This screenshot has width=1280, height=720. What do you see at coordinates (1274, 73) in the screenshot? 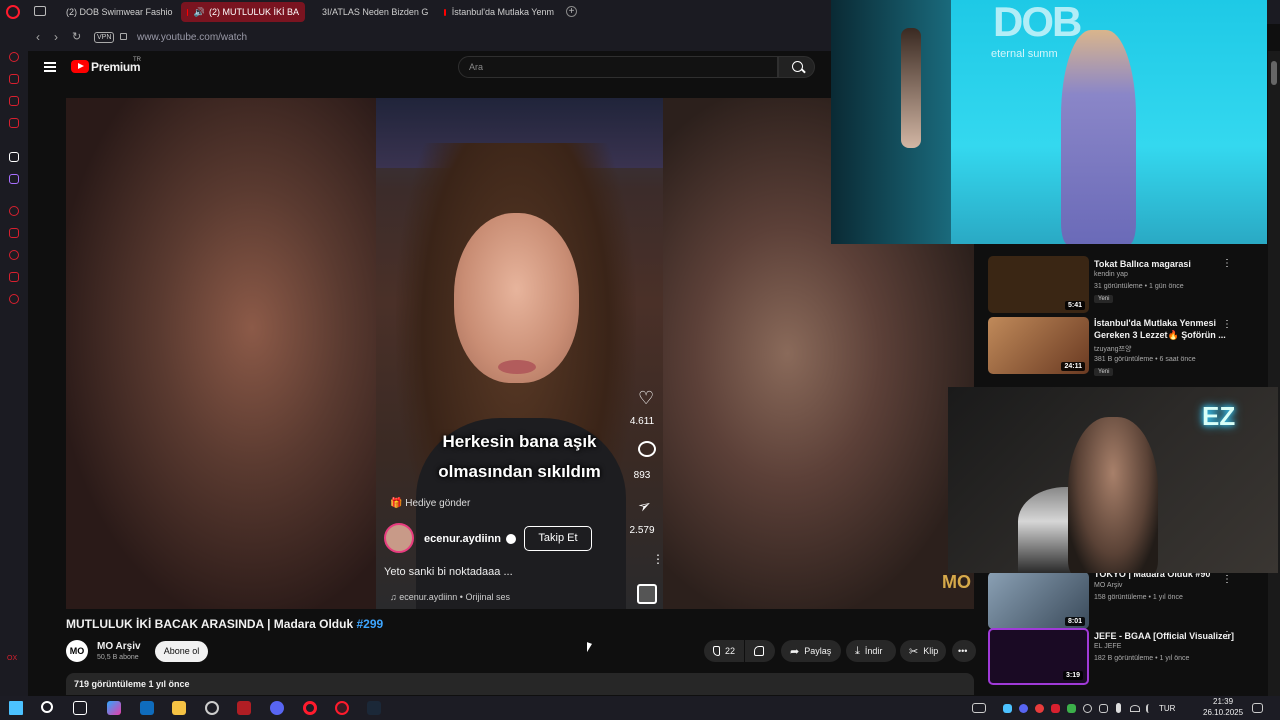
I see `scrollbar-thumb` at bounding box center [1274, 73].